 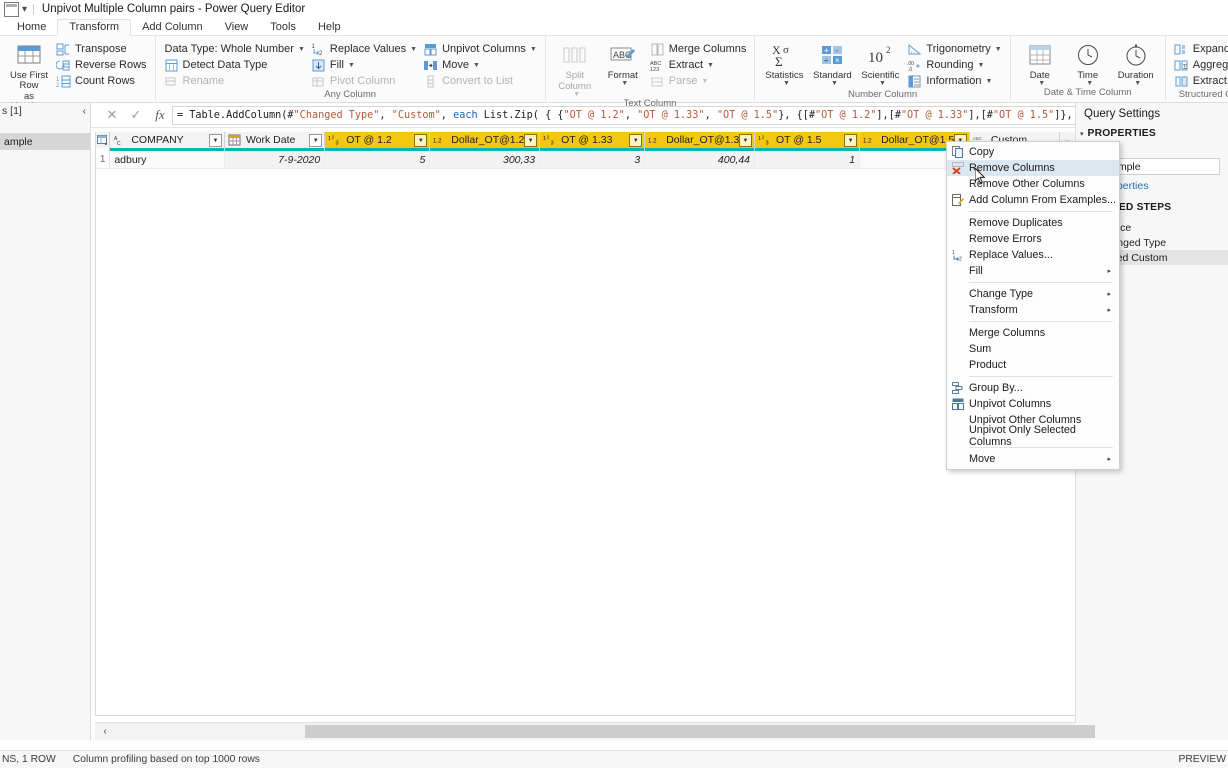 What do you see at coordinates (698, 81) in the screenshot?
I see `parse-button: Parse ▼` at bounding box center [698, 81].